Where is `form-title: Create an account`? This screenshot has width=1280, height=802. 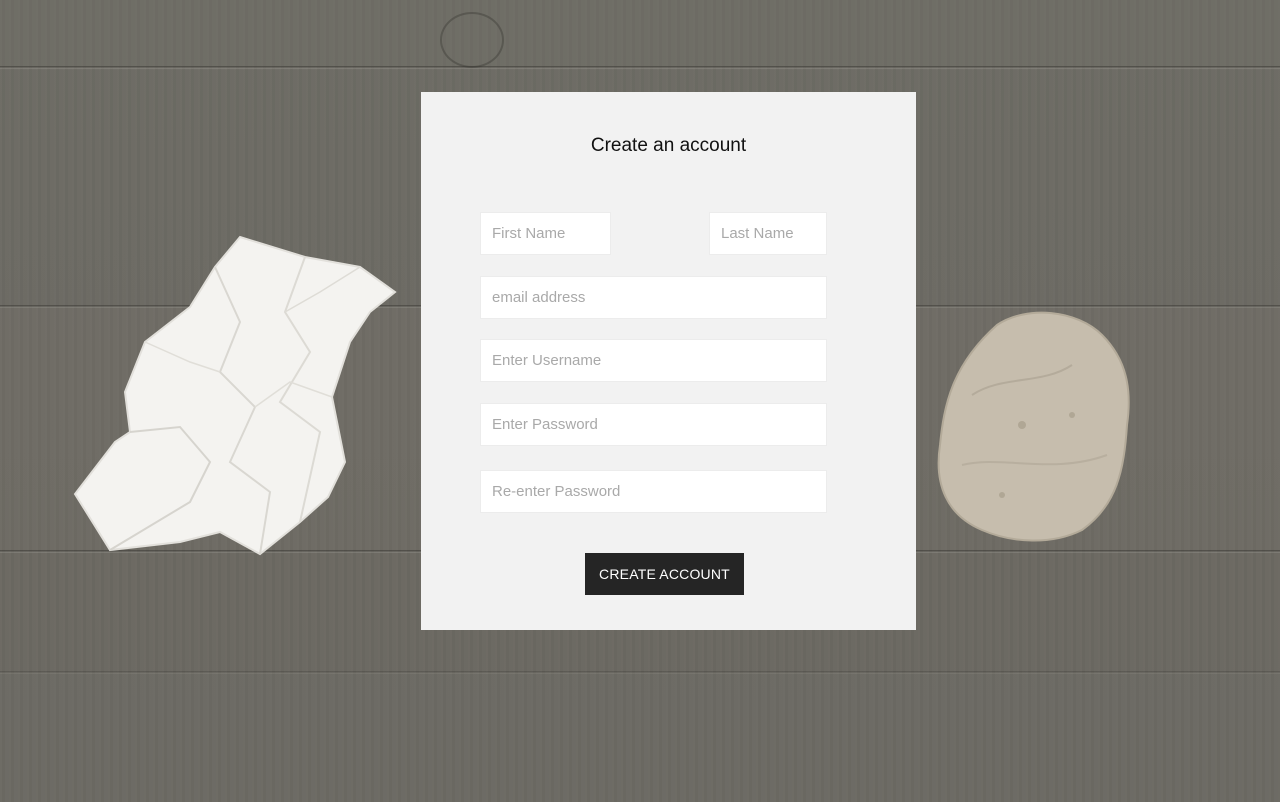
form-title: Create an account is located at coordinates (668, 145).